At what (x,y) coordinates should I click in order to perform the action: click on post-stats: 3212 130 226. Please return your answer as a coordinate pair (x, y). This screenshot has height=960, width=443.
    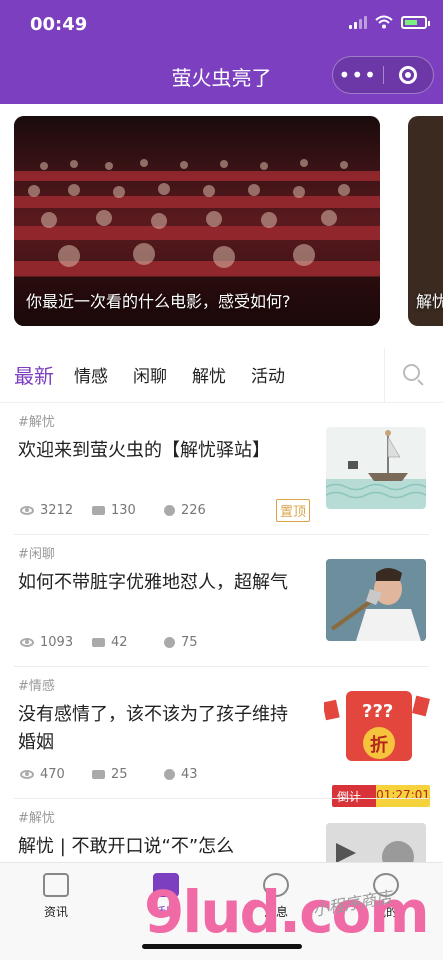
    Looking at the image, I should click on (128, 510).